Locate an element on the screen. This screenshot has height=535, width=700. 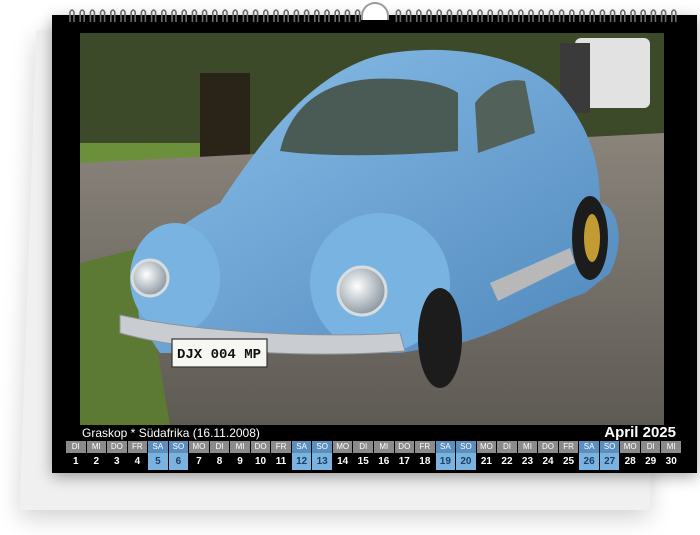
day-cell: FR 4 is located at coordinates (138, 456).